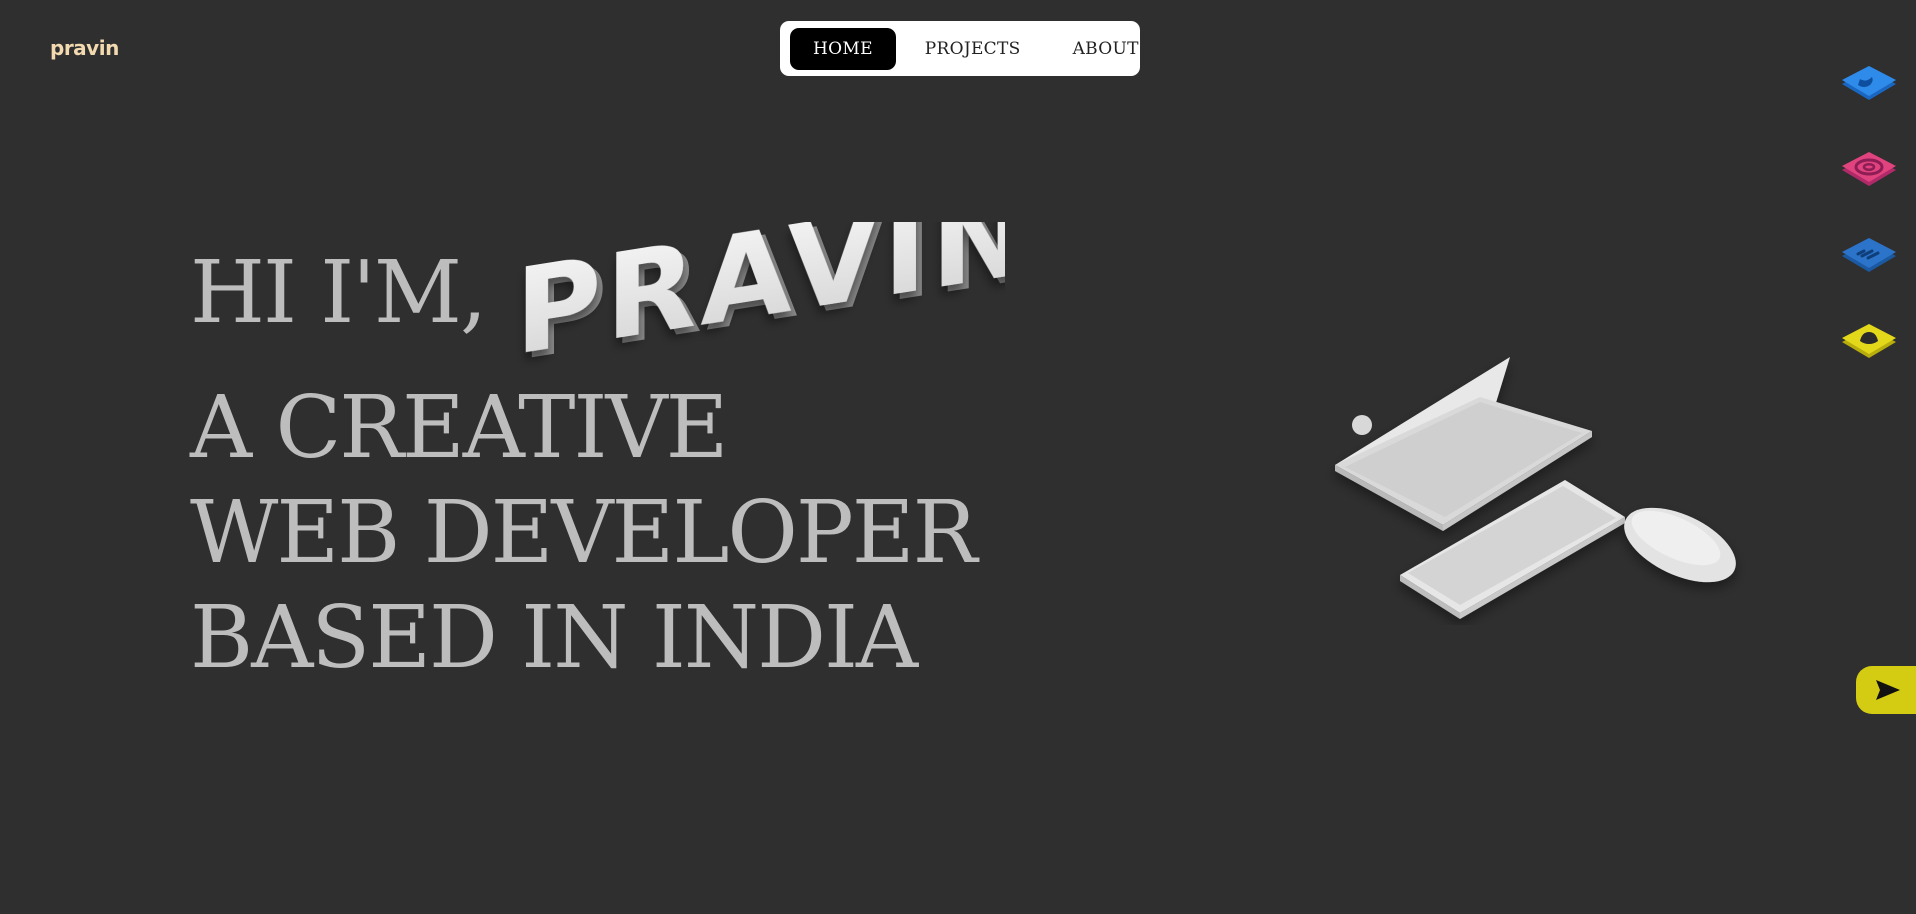 The image size is (1916, 914). Describe the element at coordinates (1106, 49) in the screenshot. I see `nav-about: ABOUT` at that location.